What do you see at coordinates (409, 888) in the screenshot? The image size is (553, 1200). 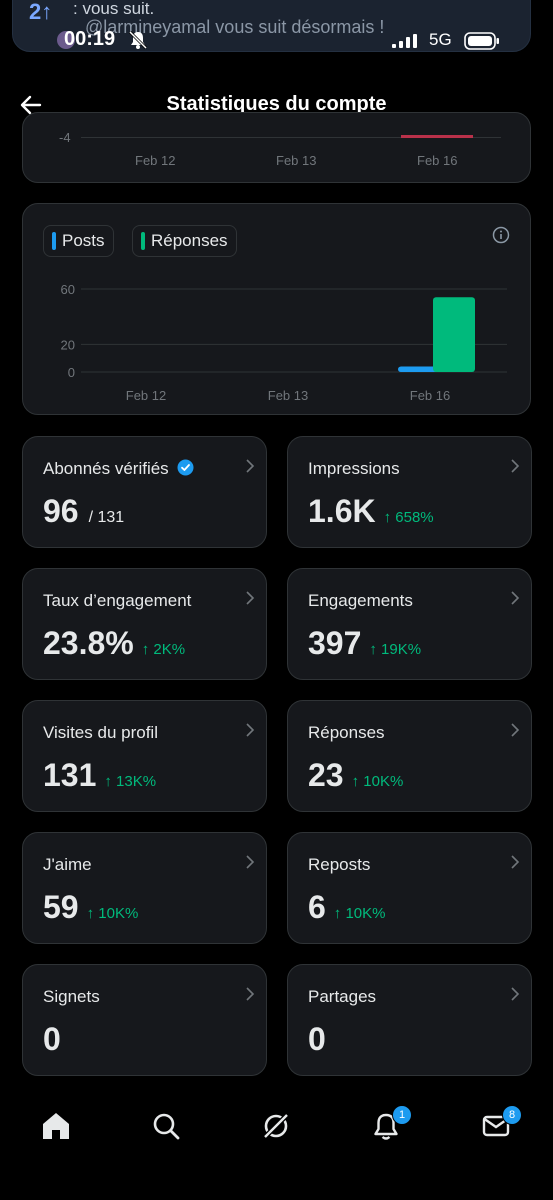 I see `stat-reposts: Reposts 6 ↑ 10K%` at bounding box center [409, 888].